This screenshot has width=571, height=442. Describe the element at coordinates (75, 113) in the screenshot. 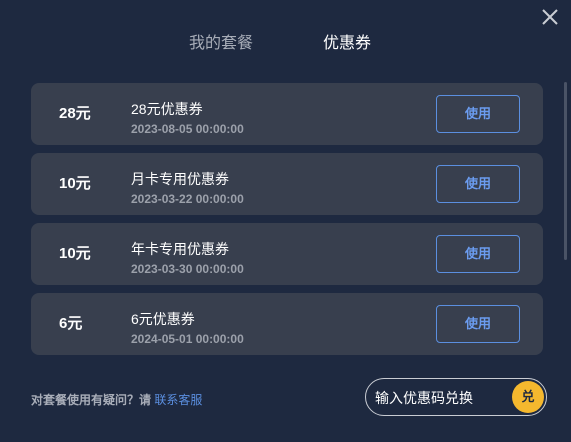

I see `coupon-amount: 28元` at that location.